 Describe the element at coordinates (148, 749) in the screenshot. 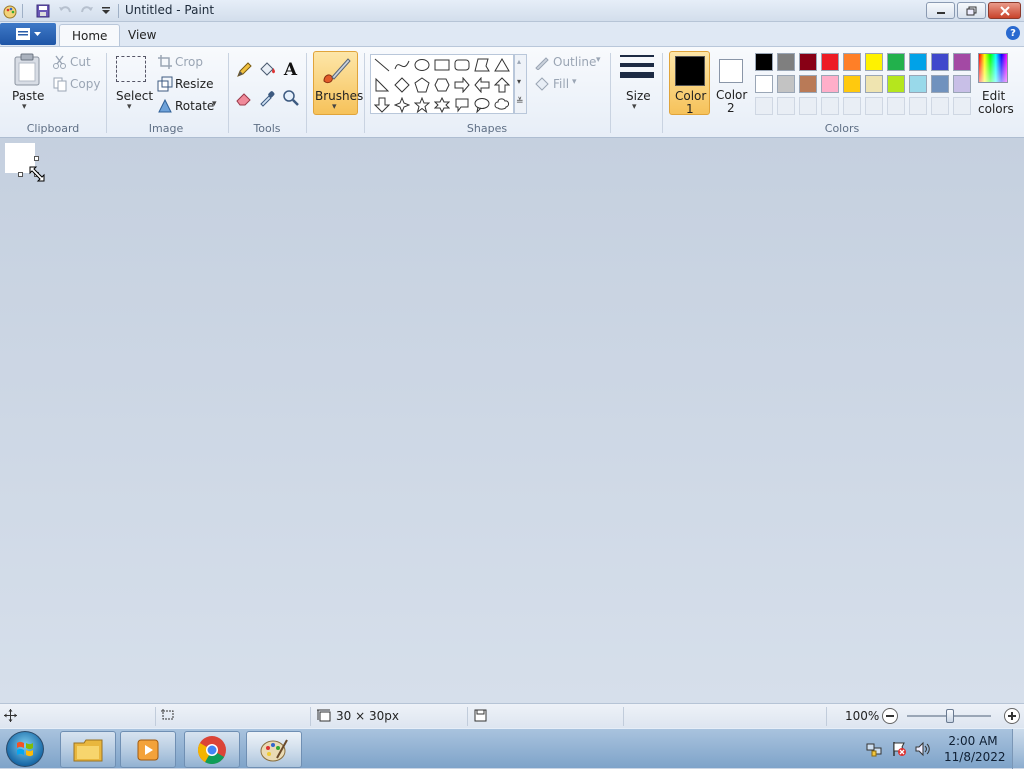

I see `taskbar-media-player` at that location.